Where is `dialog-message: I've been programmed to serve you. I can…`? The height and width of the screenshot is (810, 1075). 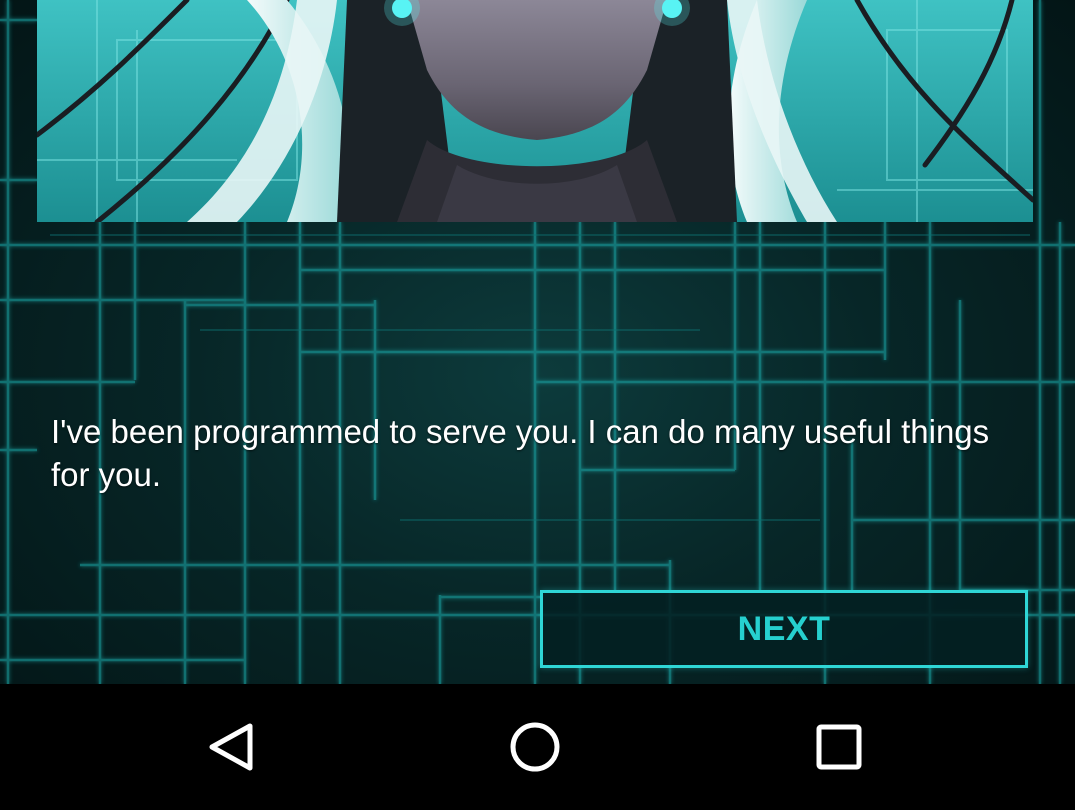
dialog-message: I've been programmed to serve you. I can… is located at coordinates (520, 453).